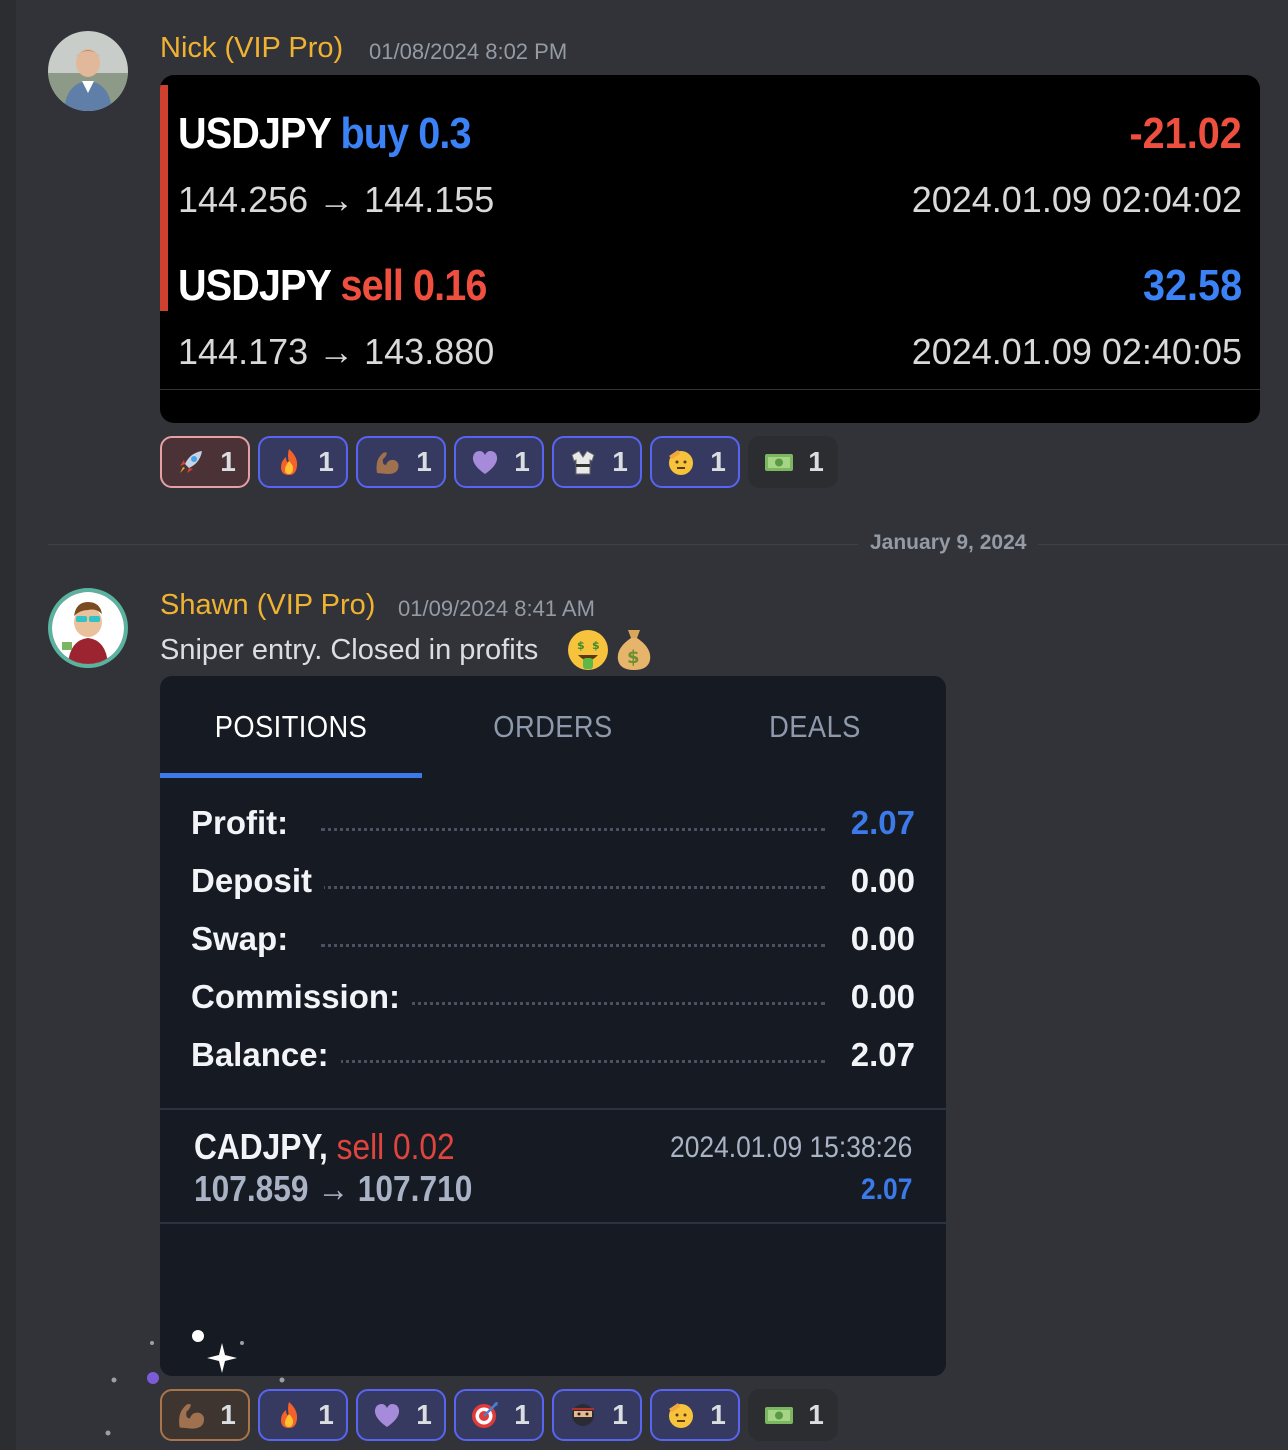 The image size is (1288, 1450). Describe the element at coordinates (668, 544) in the screenshot. I see `date-divider-line` at that location.